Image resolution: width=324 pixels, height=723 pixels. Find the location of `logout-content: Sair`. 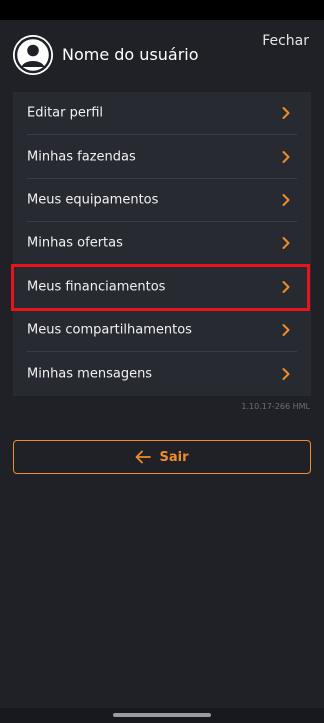

logout-content: Sair is located at coordinates (162, 457).